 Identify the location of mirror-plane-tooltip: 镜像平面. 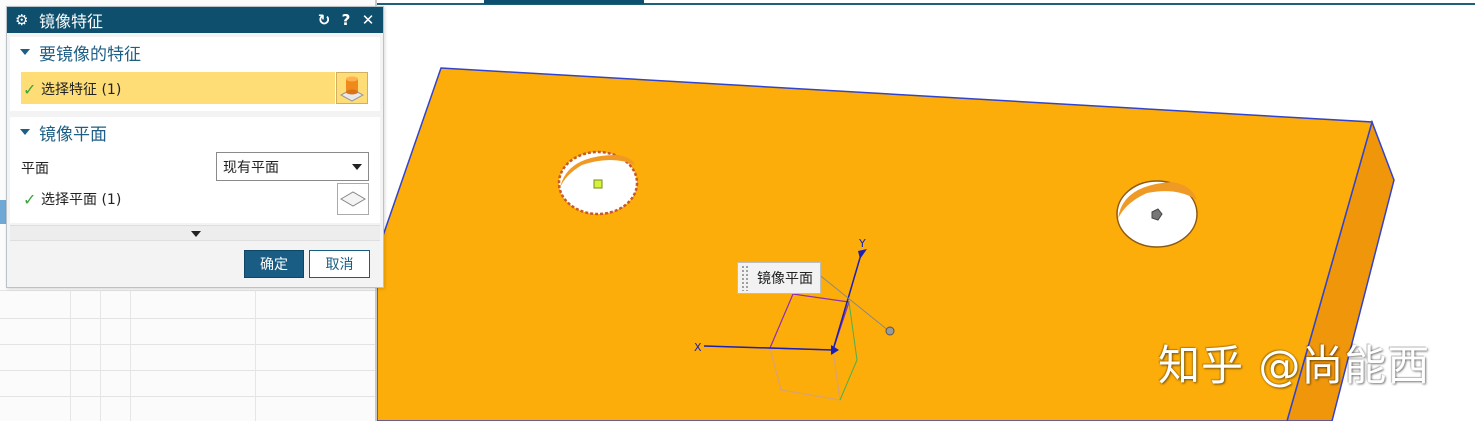
(779, 278).